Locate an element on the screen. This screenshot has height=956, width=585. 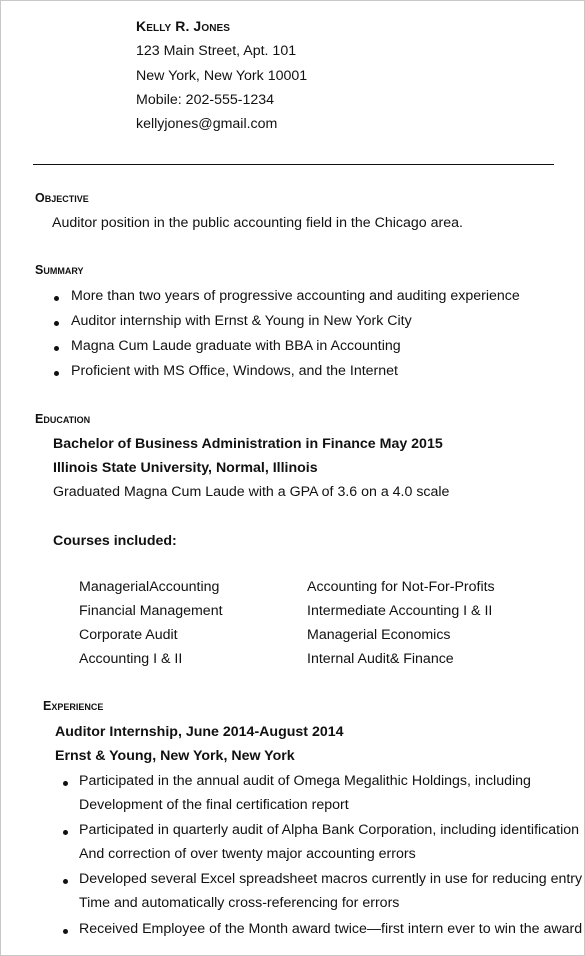
address-line-2: New York, New York 10001 is located at coordinates (222, 76).